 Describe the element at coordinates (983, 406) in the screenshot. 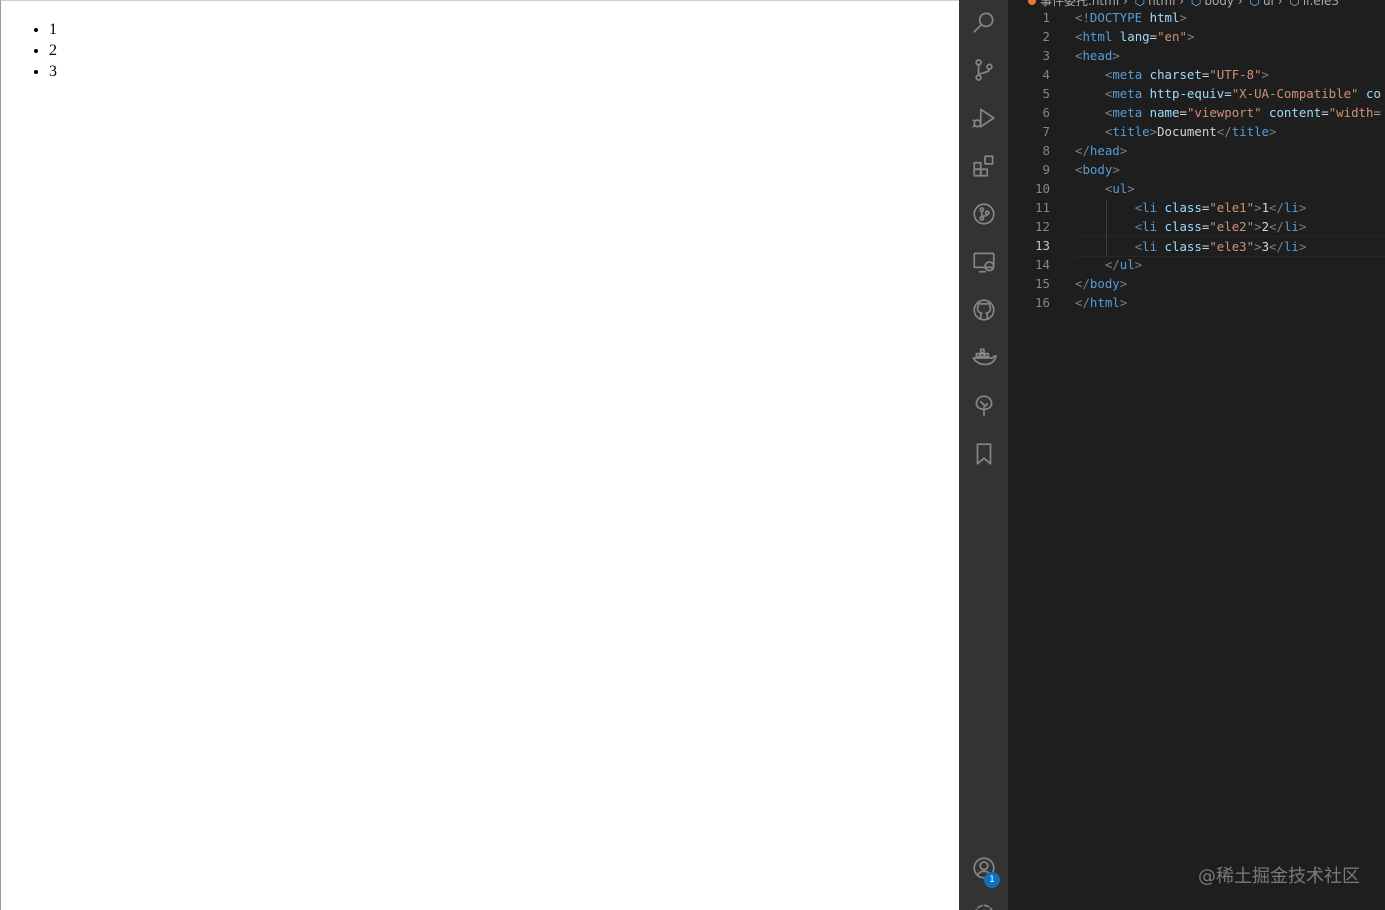

I see `tree-icon` at that location.